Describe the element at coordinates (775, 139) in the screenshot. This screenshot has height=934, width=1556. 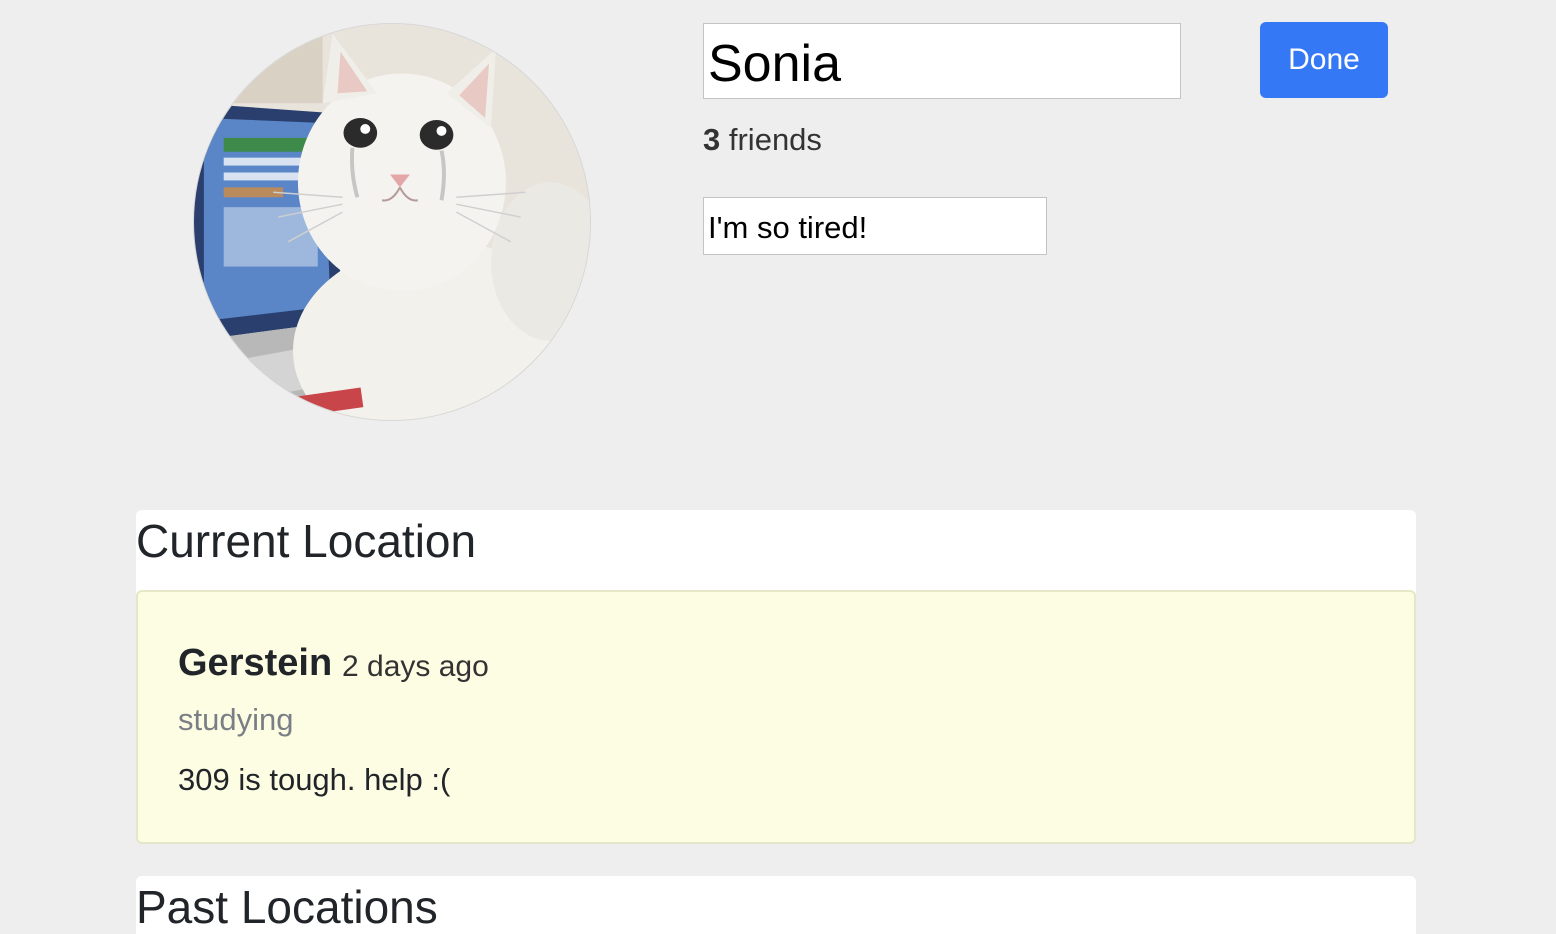
I see `friends-count-label: friends` at that location.